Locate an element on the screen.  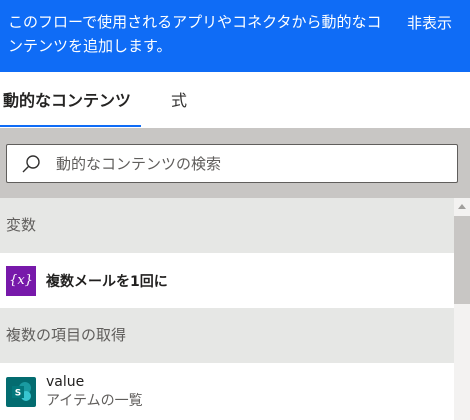
banner-message: このフローで使用されるアプリやコネクタから動的なコンテンツを追加します。 is located at coordinates (195, 34).